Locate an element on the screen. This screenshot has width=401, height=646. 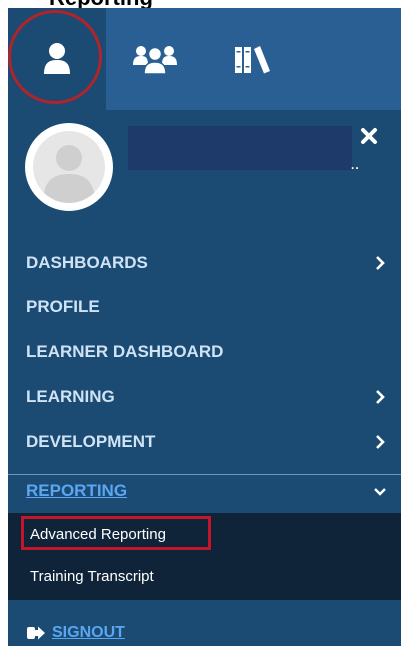
user-name-redacted is located at coordinates (240, 148).